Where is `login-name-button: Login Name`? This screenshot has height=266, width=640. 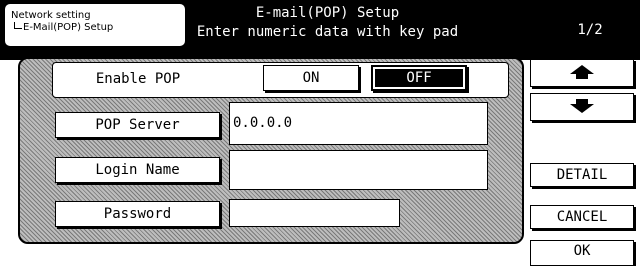
login-name-button: Login Name is located at coordinates (137, 170).